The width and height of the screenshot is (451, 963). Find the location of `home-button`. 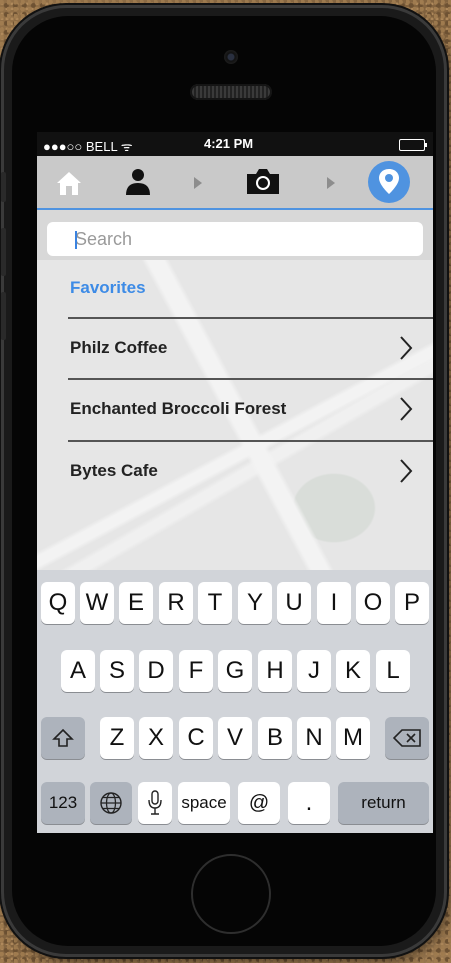

home-button is located at coordinates (231, 894).